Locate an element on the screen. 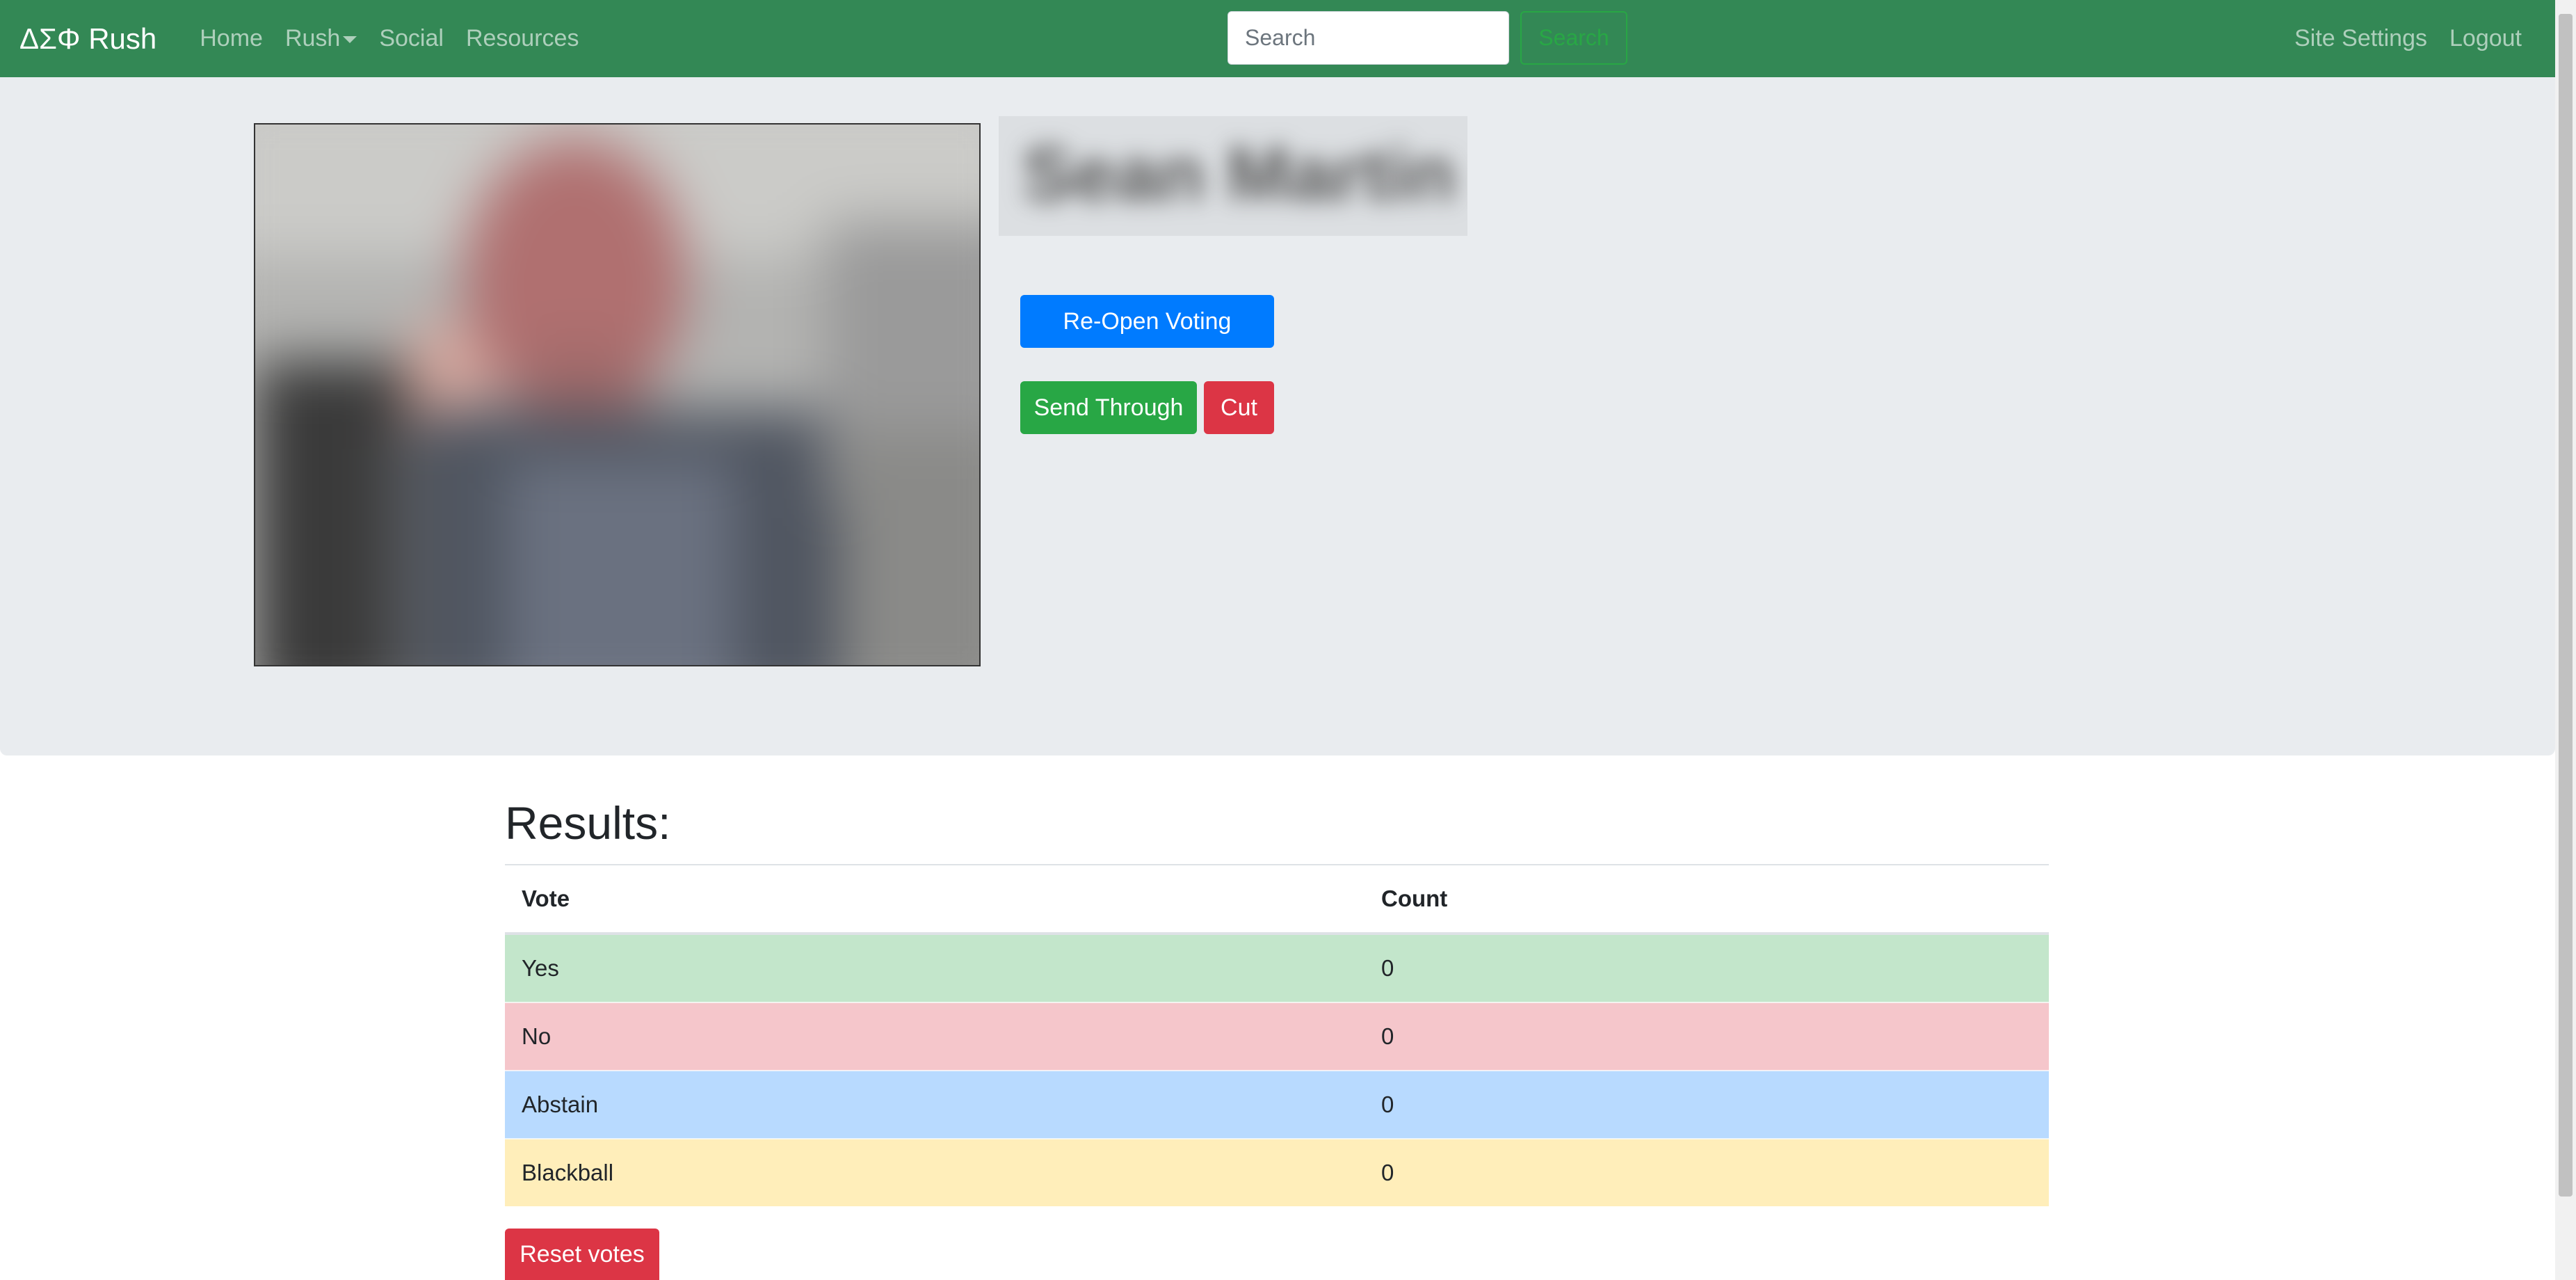 The height and width of the screenshot is (1280, 2576). scrollbar-thumb is located at coordinates (2566, 605).